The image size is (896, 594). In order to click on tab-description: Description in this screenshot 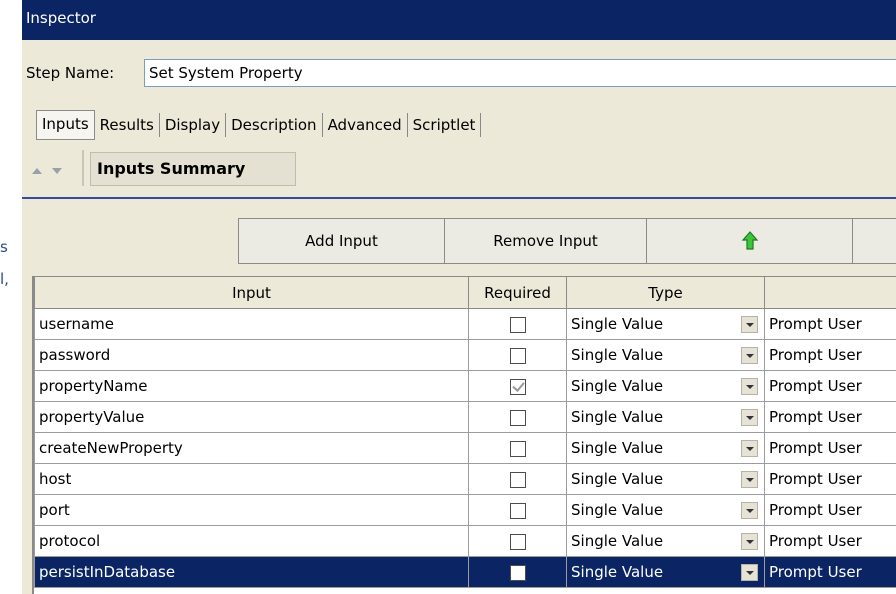, I will do `click(273, 125)`.